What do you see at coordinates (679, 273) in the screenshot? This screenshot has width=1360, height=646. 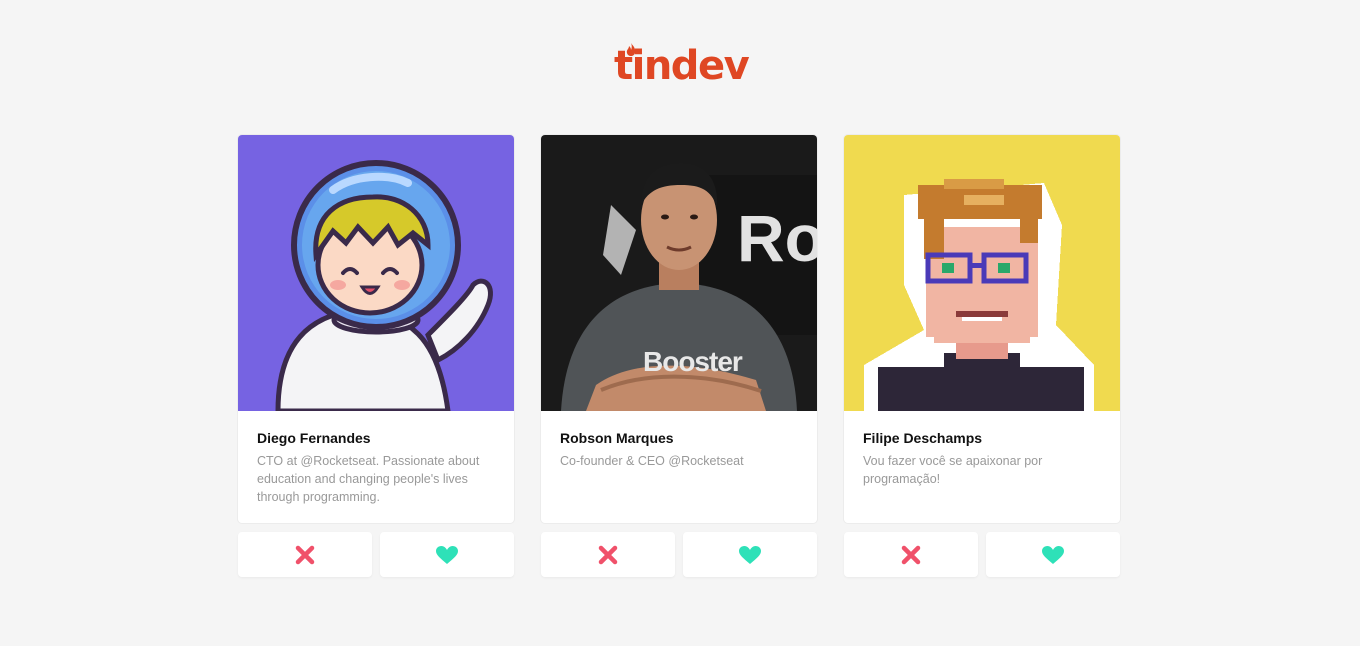 I see `person-photo-avatar: Ro Booster` at bounding box center [679, 273].